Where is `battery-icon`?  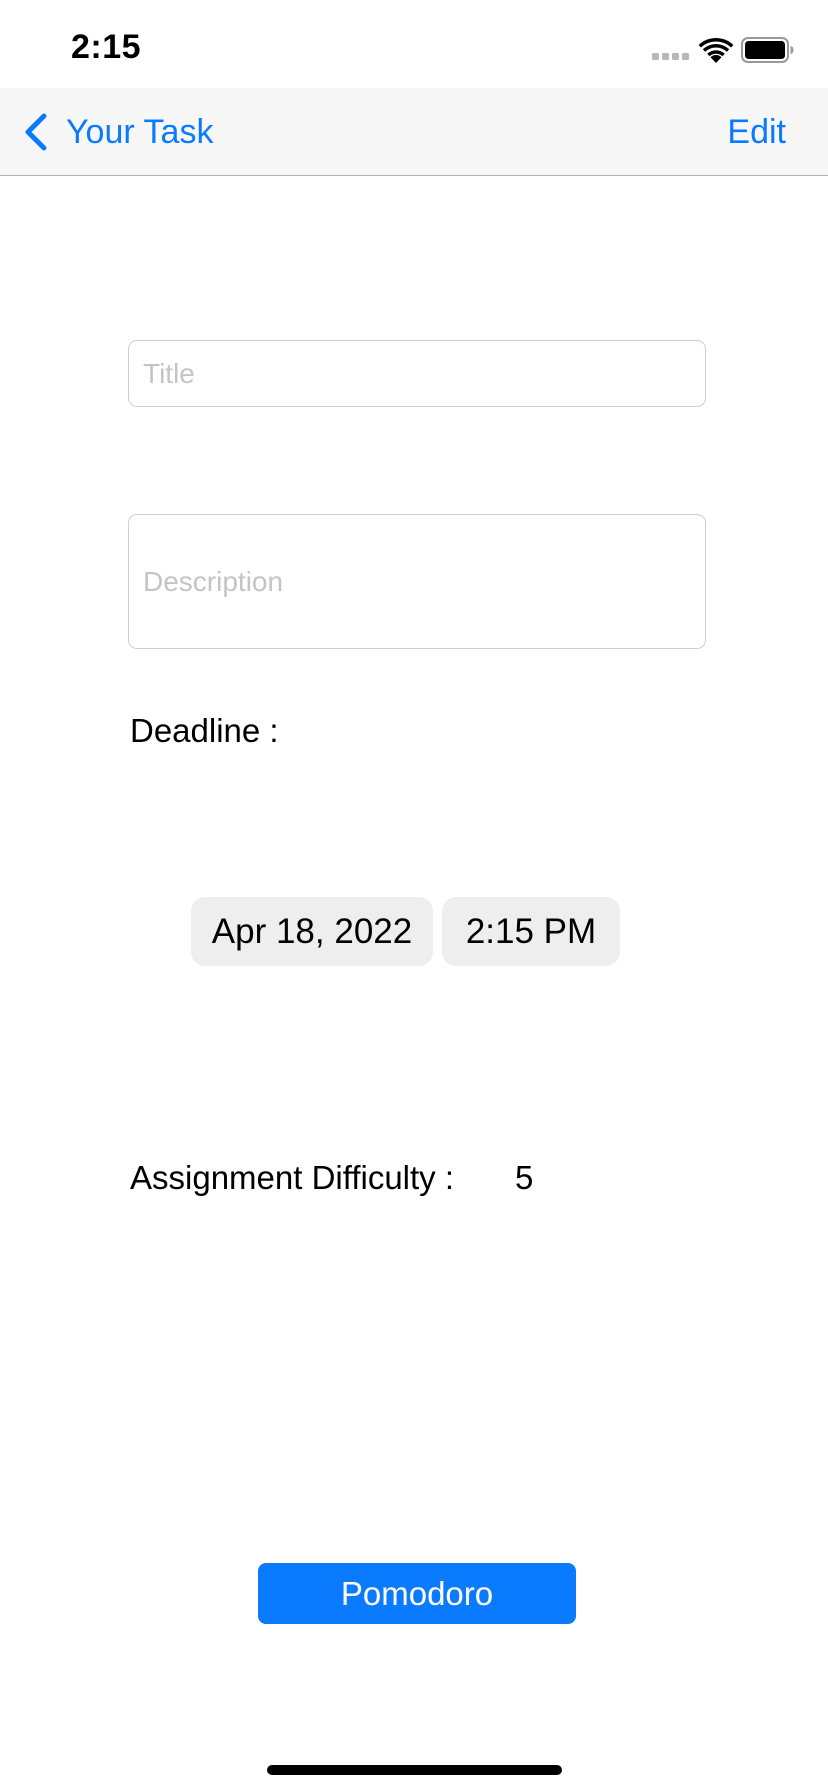
battery-icon is located at coordinates (767, 50).